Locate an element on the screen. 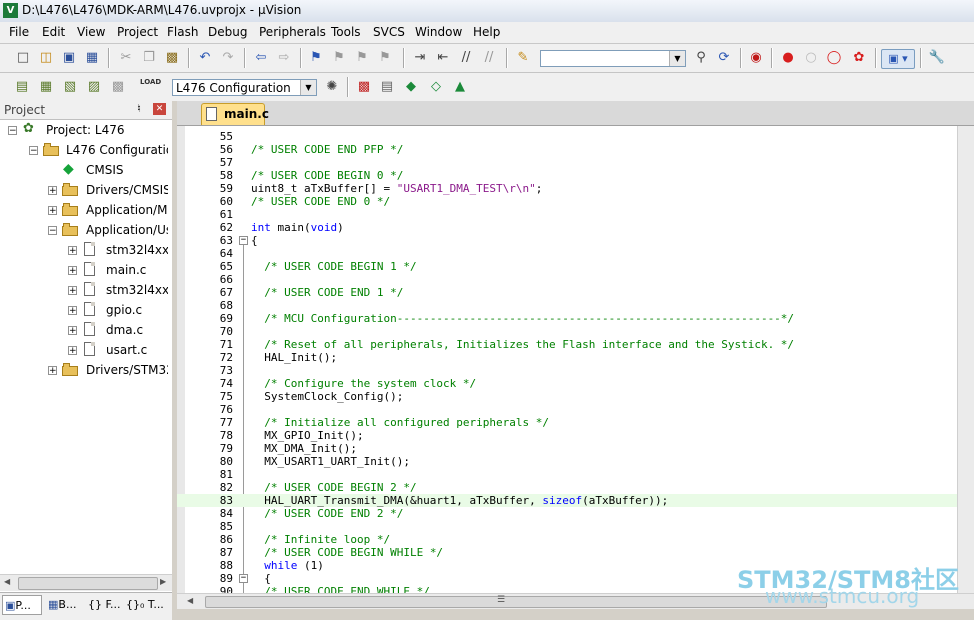 The image size is (974, 620). code-line: 62 int main(void) is located at coordinates (575, 227).